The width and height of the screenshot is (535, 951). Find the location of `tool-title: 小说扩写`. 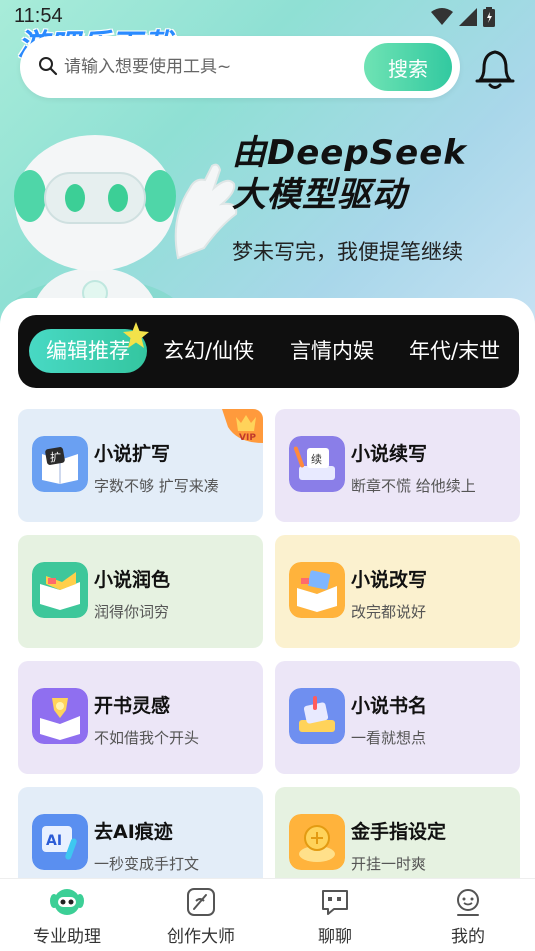

tool-title: 小说扩写 is located at coordinates (132, 454).